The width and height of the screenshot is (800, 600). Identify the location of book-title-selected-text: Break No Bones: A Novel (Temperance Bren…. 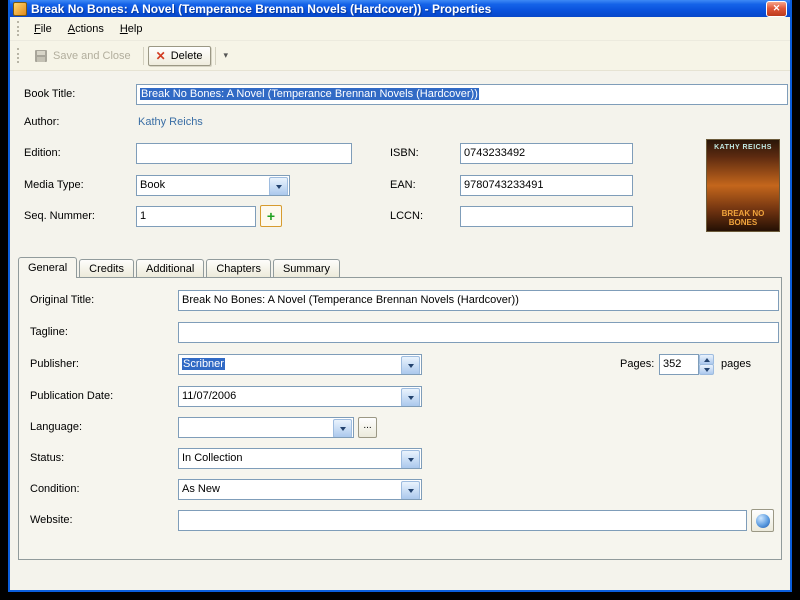
(309, 94).